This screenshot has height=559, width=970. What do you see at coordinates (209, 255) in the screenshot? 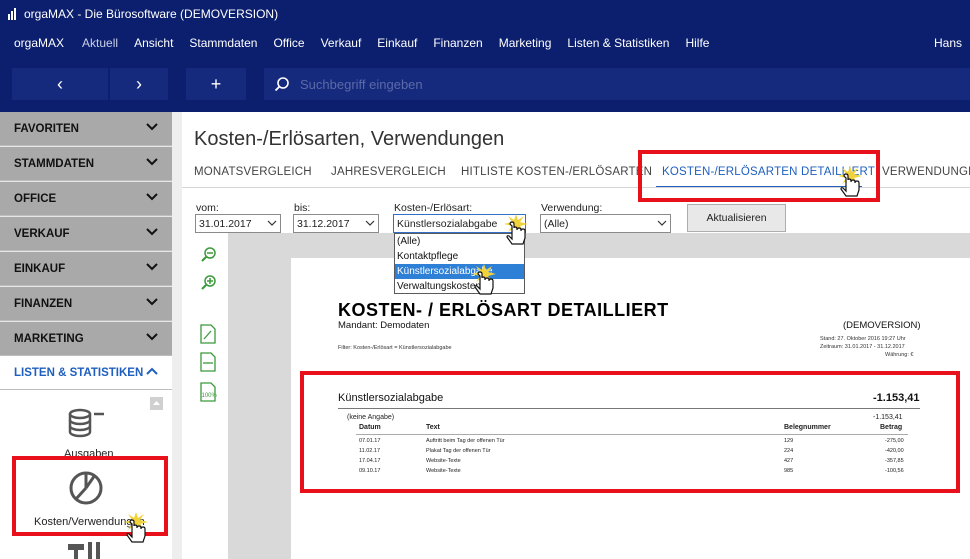
I see `zoom-out-icon` at bounding box center [209, 255].